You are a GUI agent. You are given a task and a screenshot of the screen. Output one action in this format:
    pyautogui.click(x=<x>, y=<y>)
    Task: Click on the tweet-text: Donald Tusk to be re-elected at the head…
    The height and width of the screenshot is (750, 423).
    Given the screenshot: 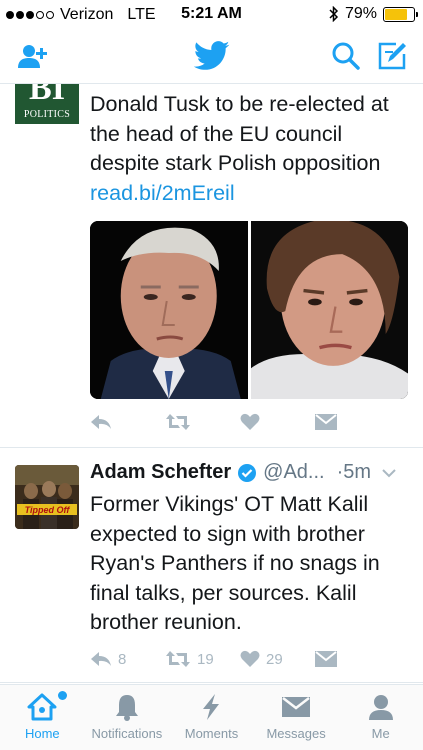 What is the action you would take?
    pyautogui.click(x=253, y=149)
    